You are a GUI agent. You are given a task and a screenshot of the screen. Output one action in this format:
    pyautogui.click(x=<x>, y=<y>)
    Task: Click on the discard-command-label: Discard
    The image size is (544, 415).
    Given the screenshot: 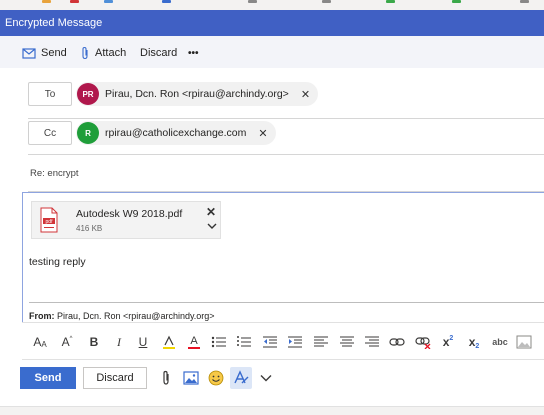 What is the action you would take?
    pyautogui.click(x=159, y=53)
    